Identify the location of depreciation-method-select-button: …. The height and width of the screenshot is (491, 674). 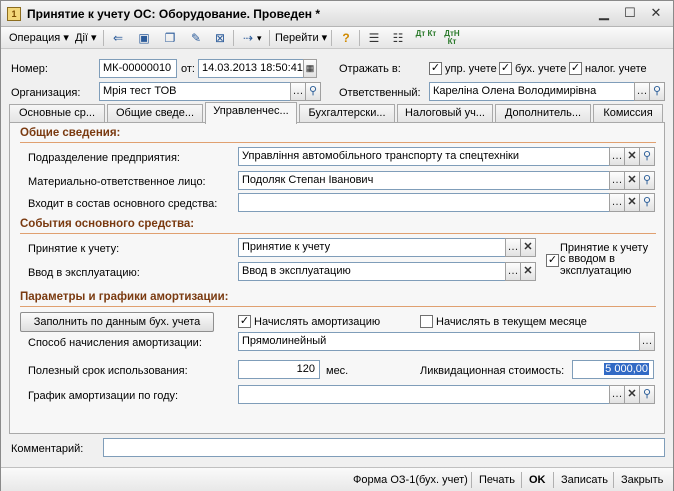
(647, 341).